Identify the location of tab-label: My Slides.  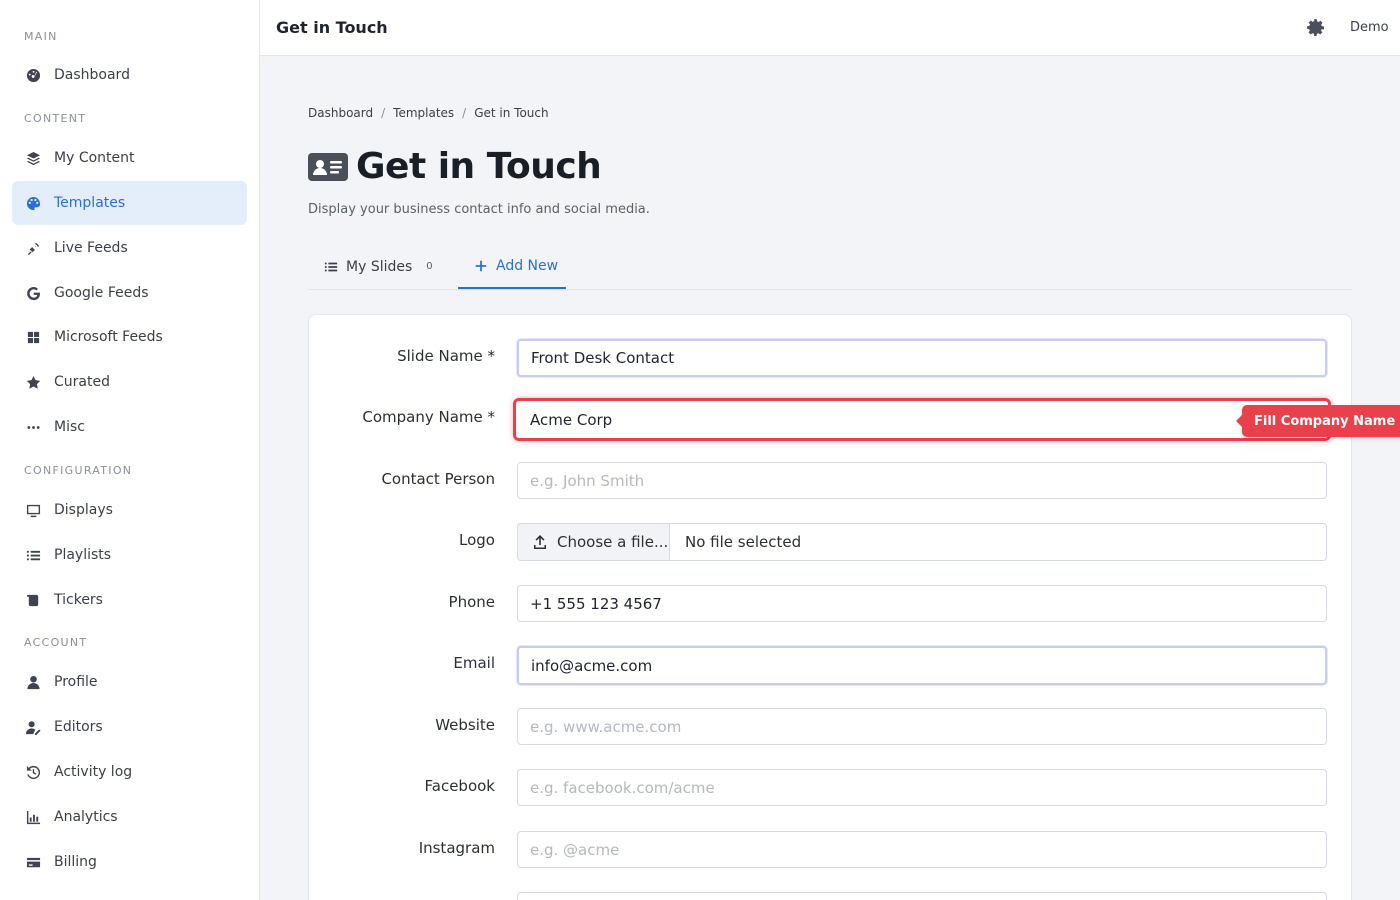
(379, 266).